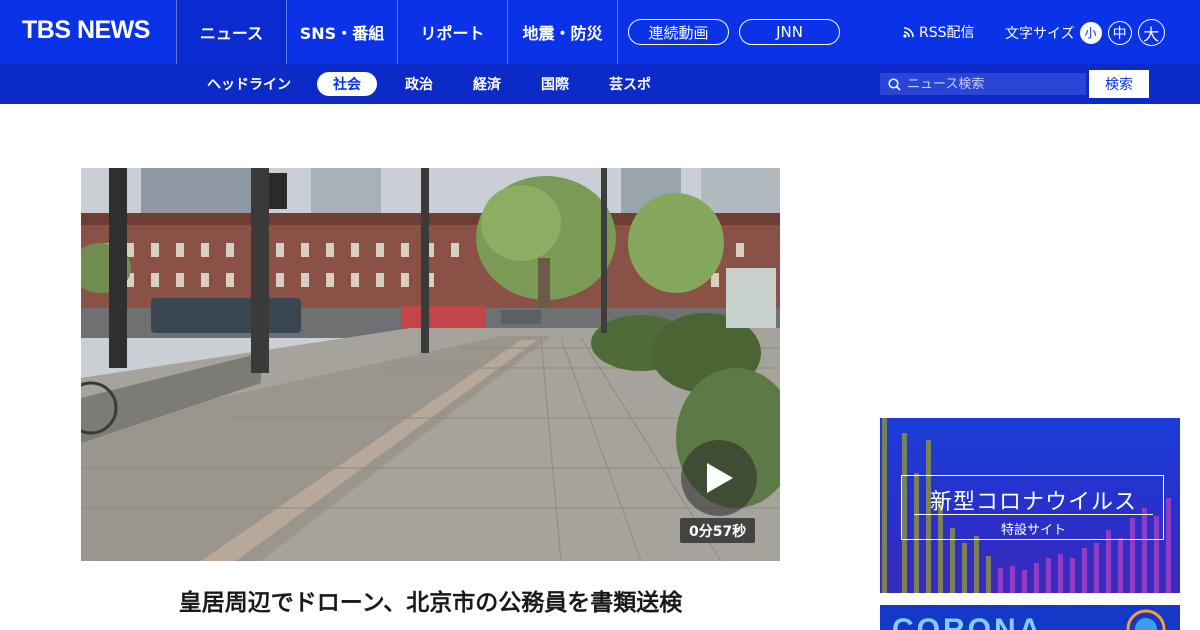 This screenshot has width=1200, height=630. I want to click on news-search-box, so click(983, 84).